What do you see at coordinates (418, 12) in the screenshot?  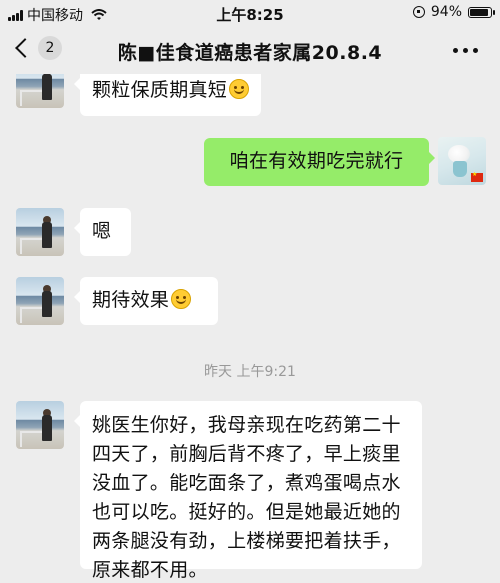 I see `rotation-lock-icon` at bounding box center [418, 12].